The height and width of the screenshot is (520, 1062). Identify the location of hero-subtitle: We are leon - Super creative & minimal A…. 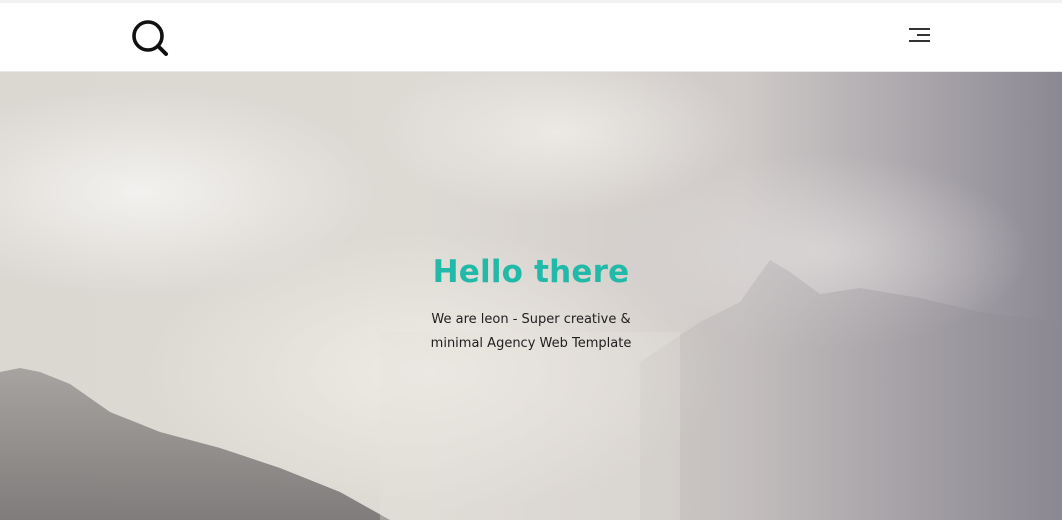
(531, 332).